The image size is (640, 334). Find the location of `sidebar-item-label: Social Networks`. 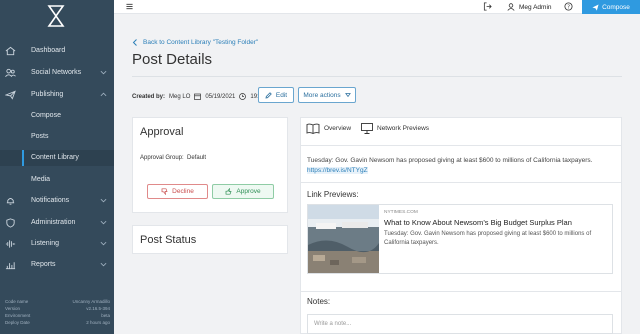

sidebar-item-label: Social Networks is located at coordinates (56, 72).